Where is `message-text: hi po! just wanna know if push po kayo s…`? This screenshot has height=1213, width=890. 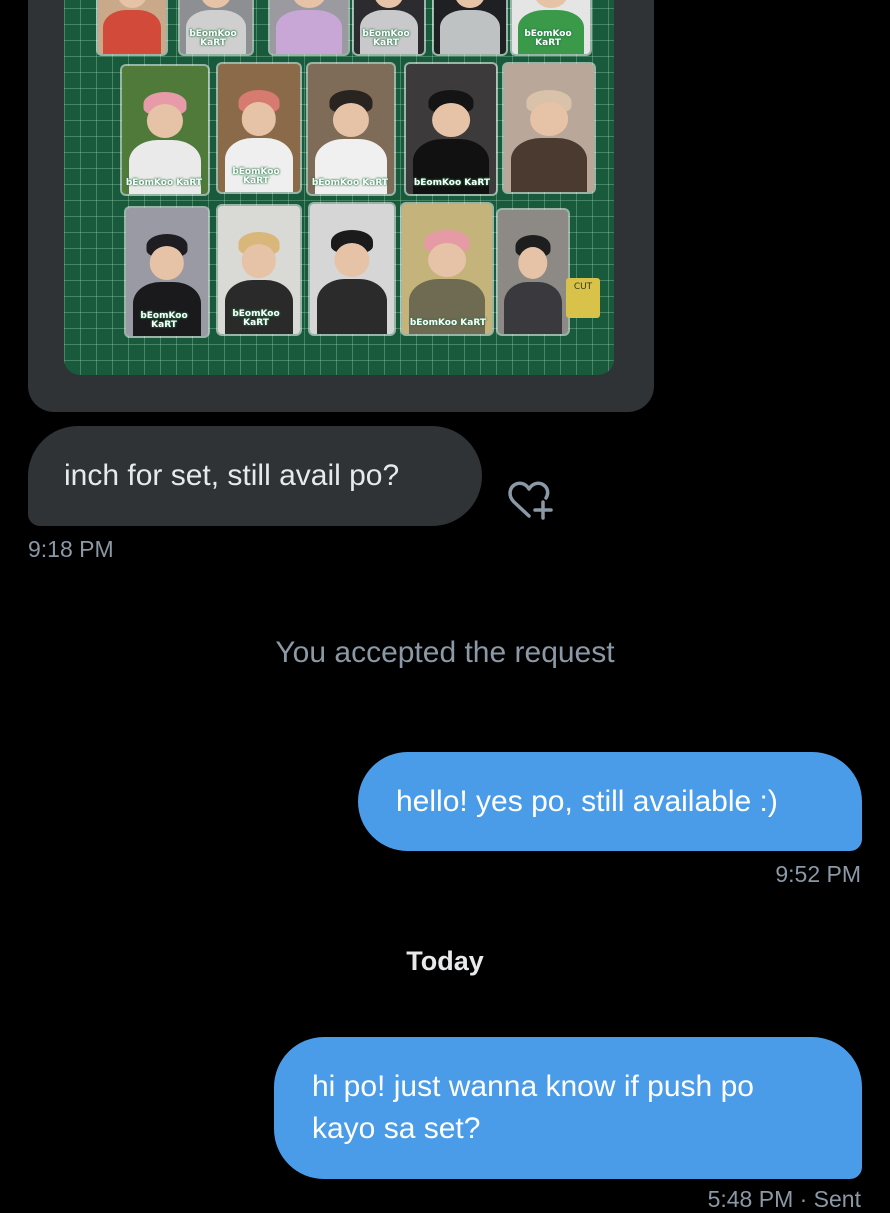 message-text: hi po! just wanna know if push po kayo s… is located at coordinates (533, 1107).